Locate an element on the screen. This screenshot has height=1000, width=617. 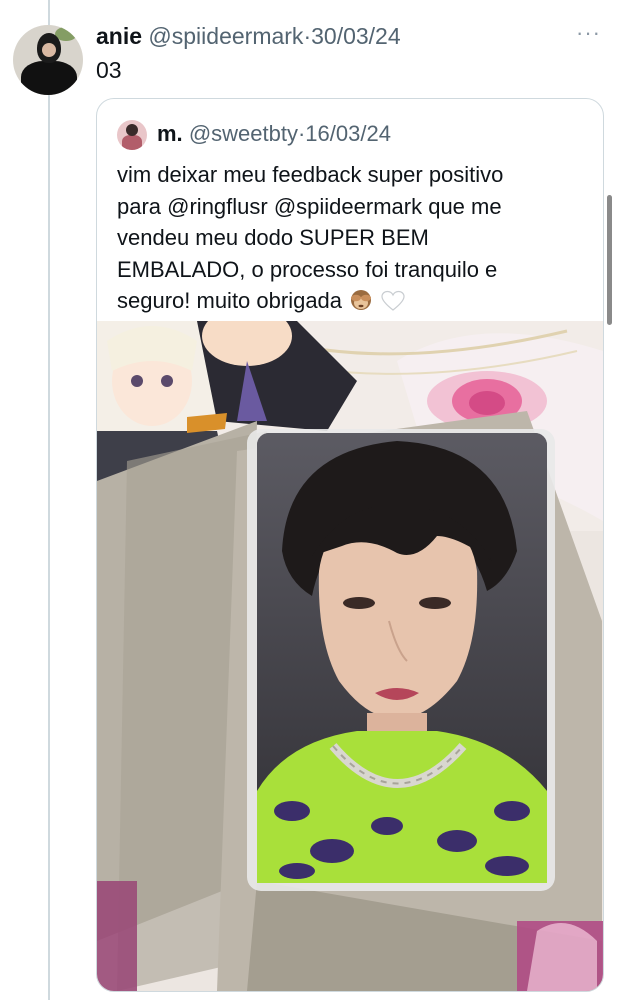
tweet-date: 30/03/24 is located at coordinates (356, 36).